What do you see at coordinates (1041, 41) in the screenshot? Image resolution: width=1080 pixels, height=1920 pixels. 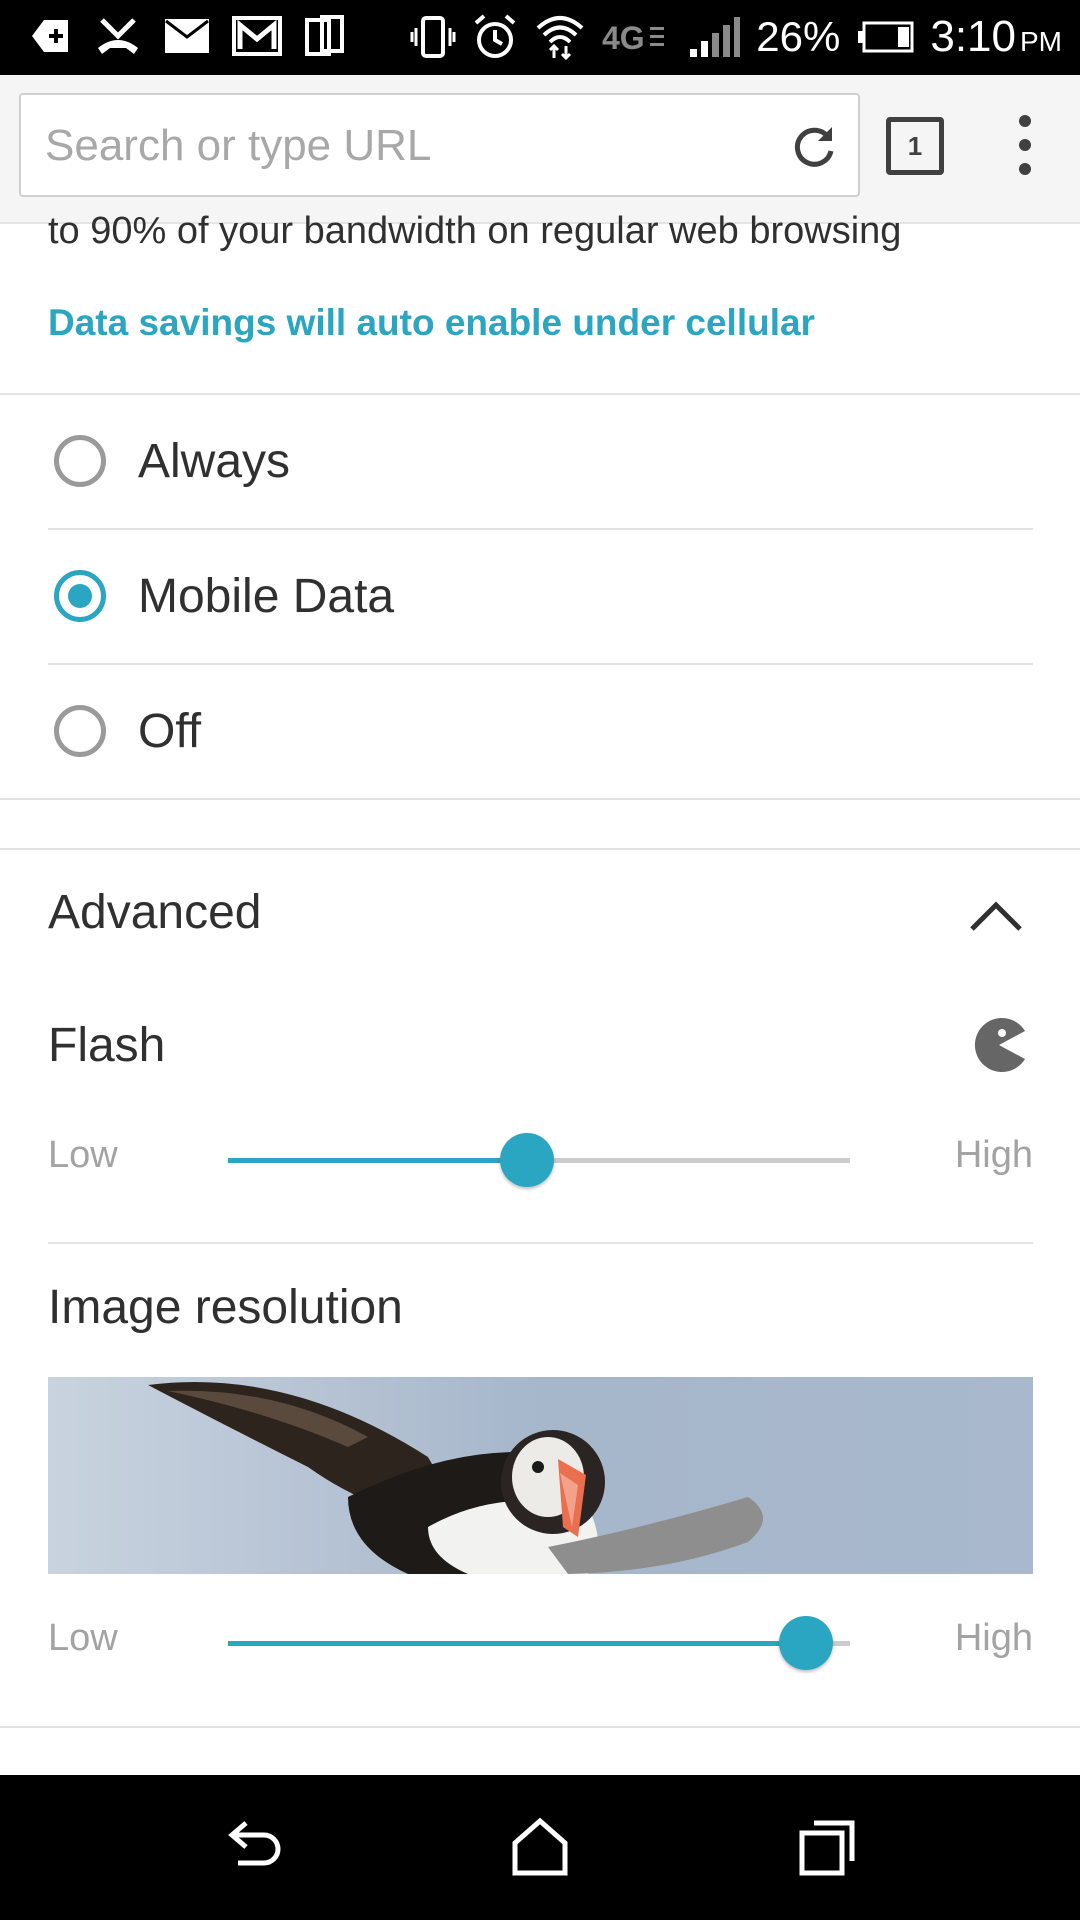 I see `clock-ampm: PM` at bounding box center [1041, 41].